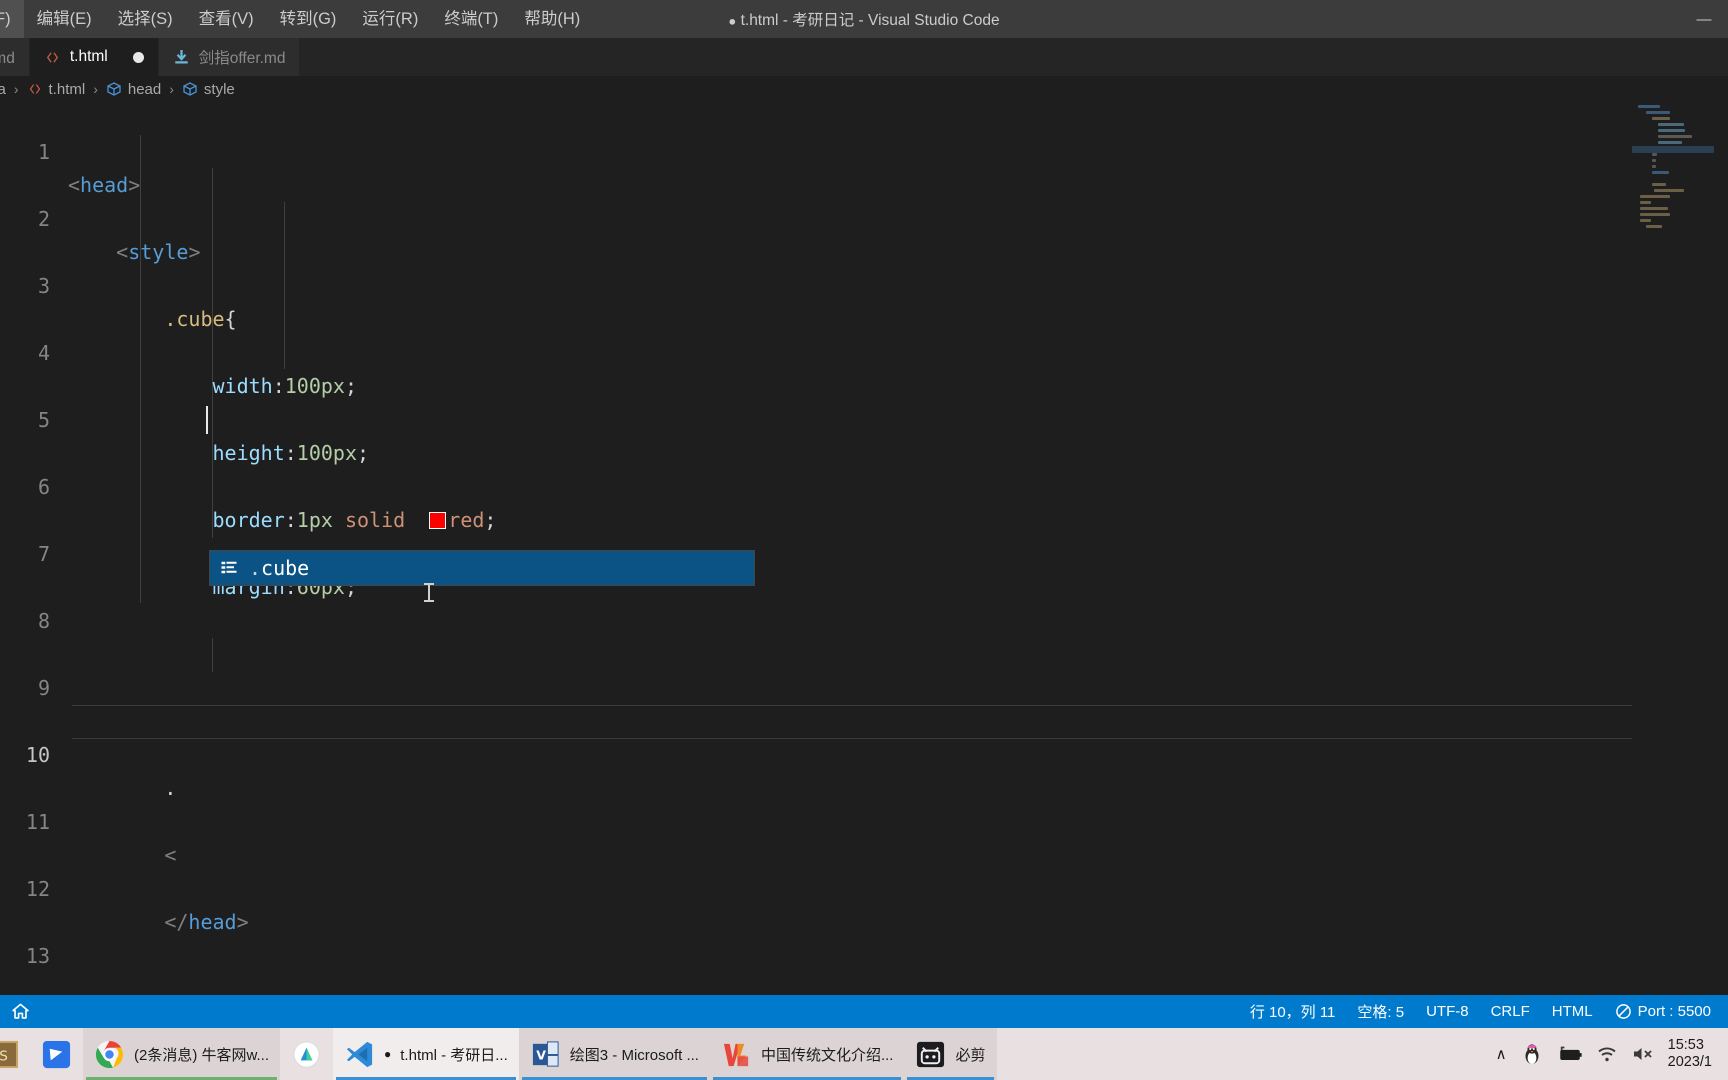 Image resolution: width=1728 pixels, height=1080 pixels. I want to click on circle-app-icon, so click(306, 1054).